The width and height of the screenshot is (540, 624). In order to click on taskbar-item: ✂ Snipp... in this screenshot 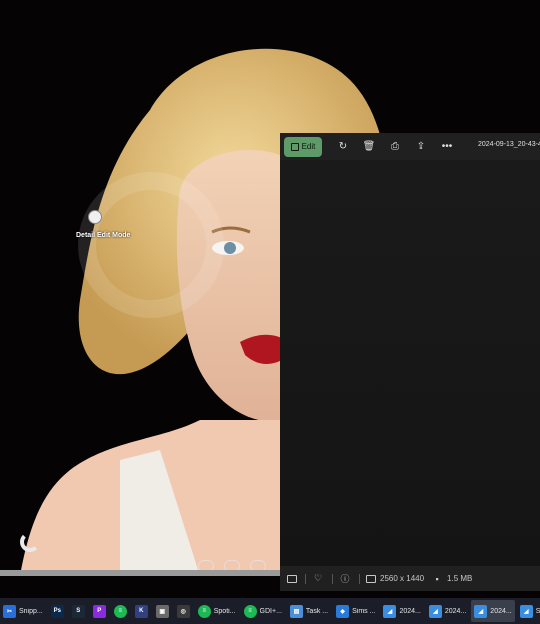, I will do `click(23, 611)`.